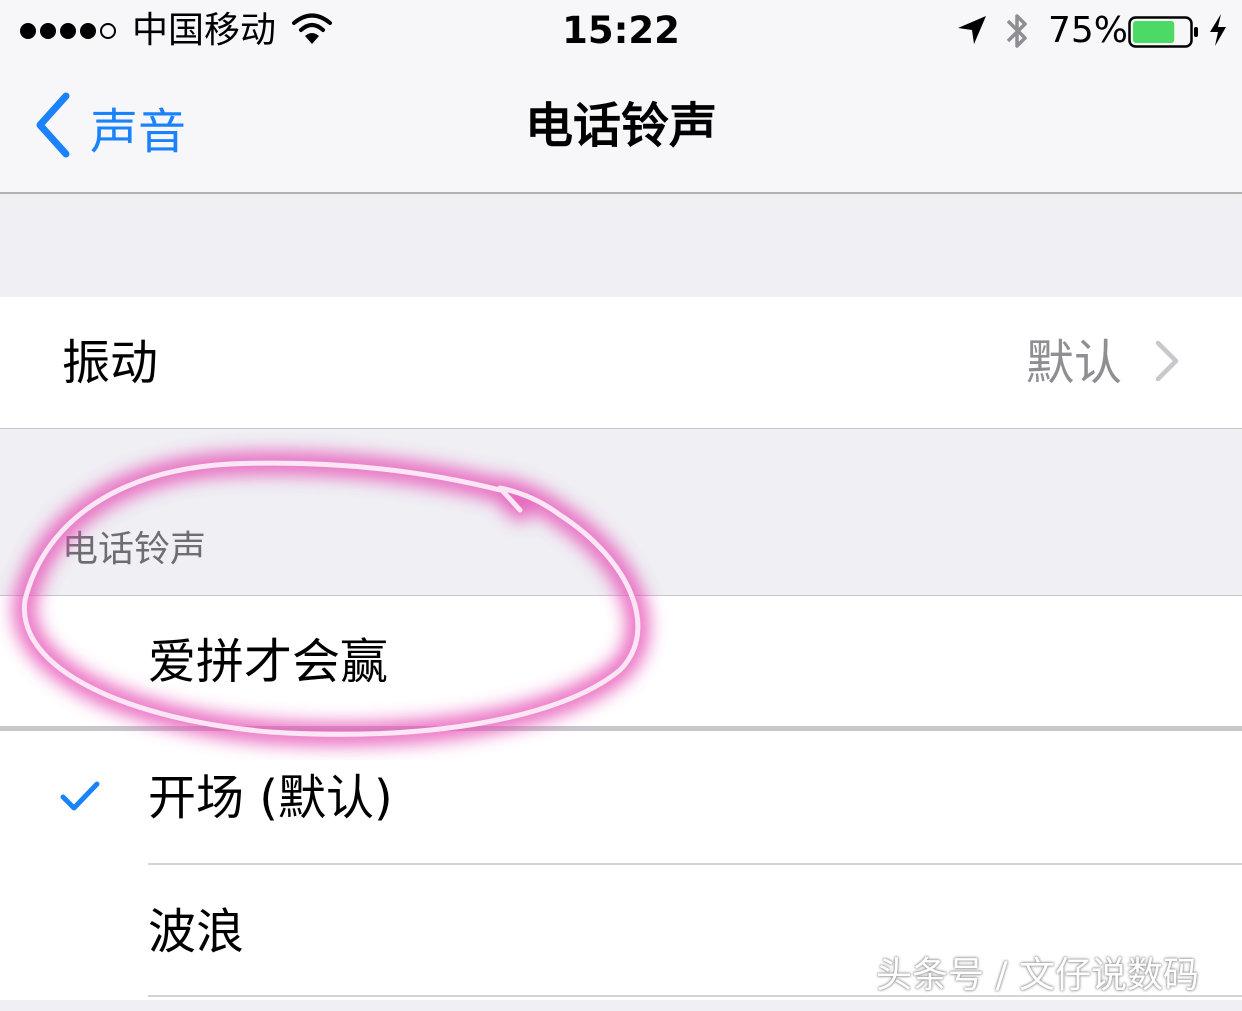 This screenshot has width=1242, height=1011. What do you see at coordinates (972, 32) in the screenshot?
I see `location-arrow-icon` at bounding box center [972, 32].